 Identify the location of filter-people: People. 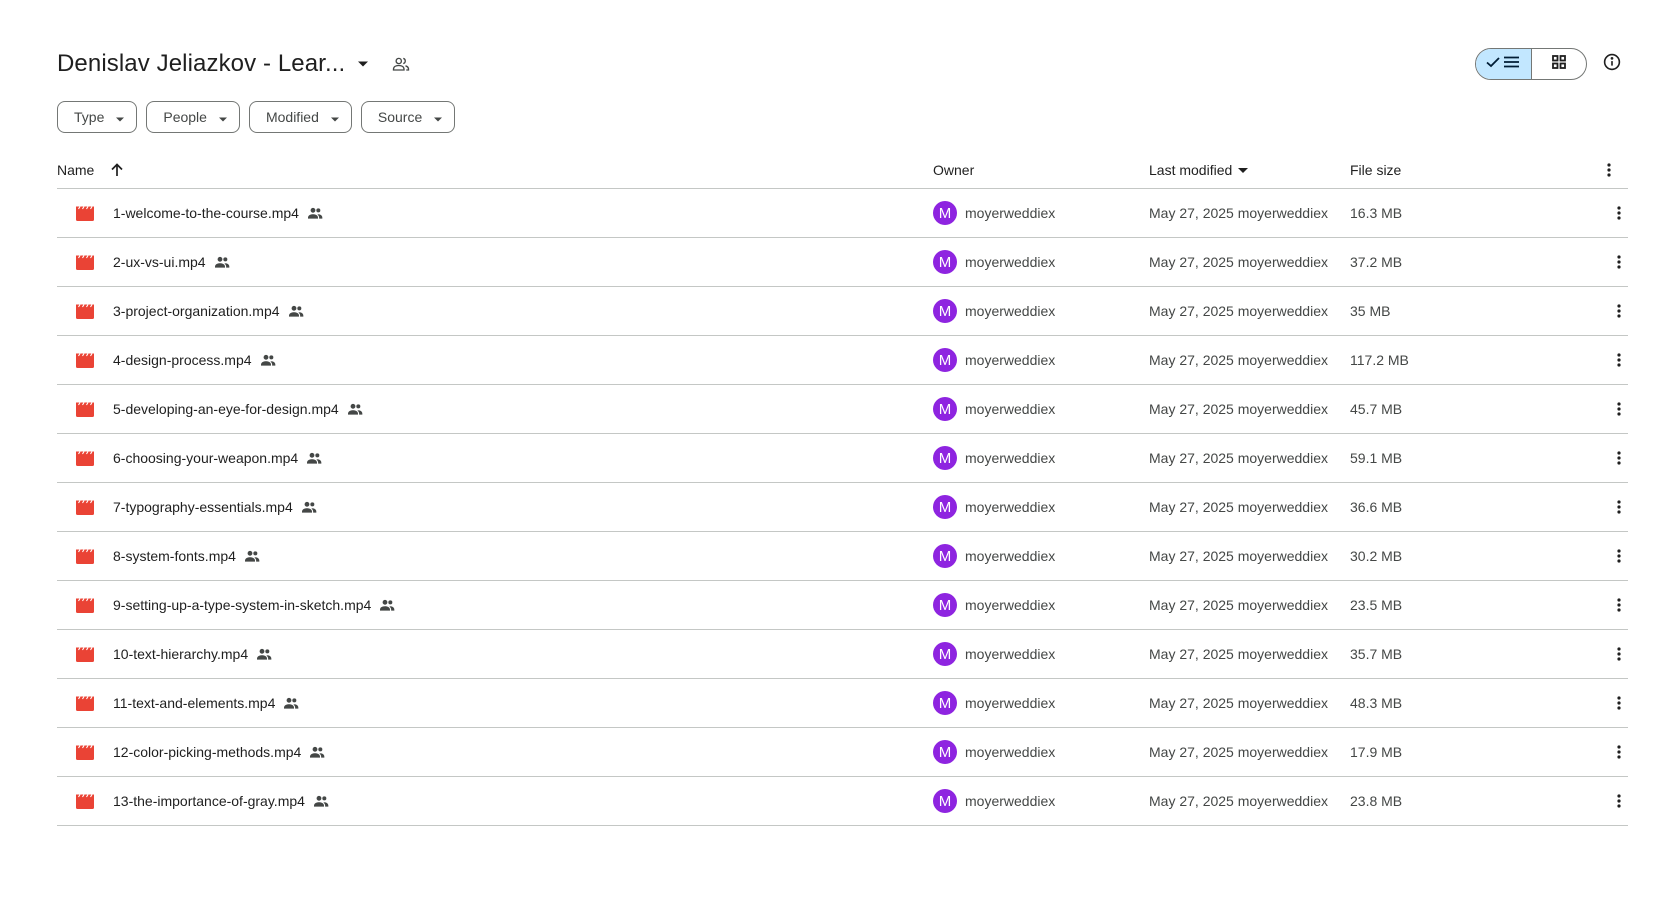
(193, 117).